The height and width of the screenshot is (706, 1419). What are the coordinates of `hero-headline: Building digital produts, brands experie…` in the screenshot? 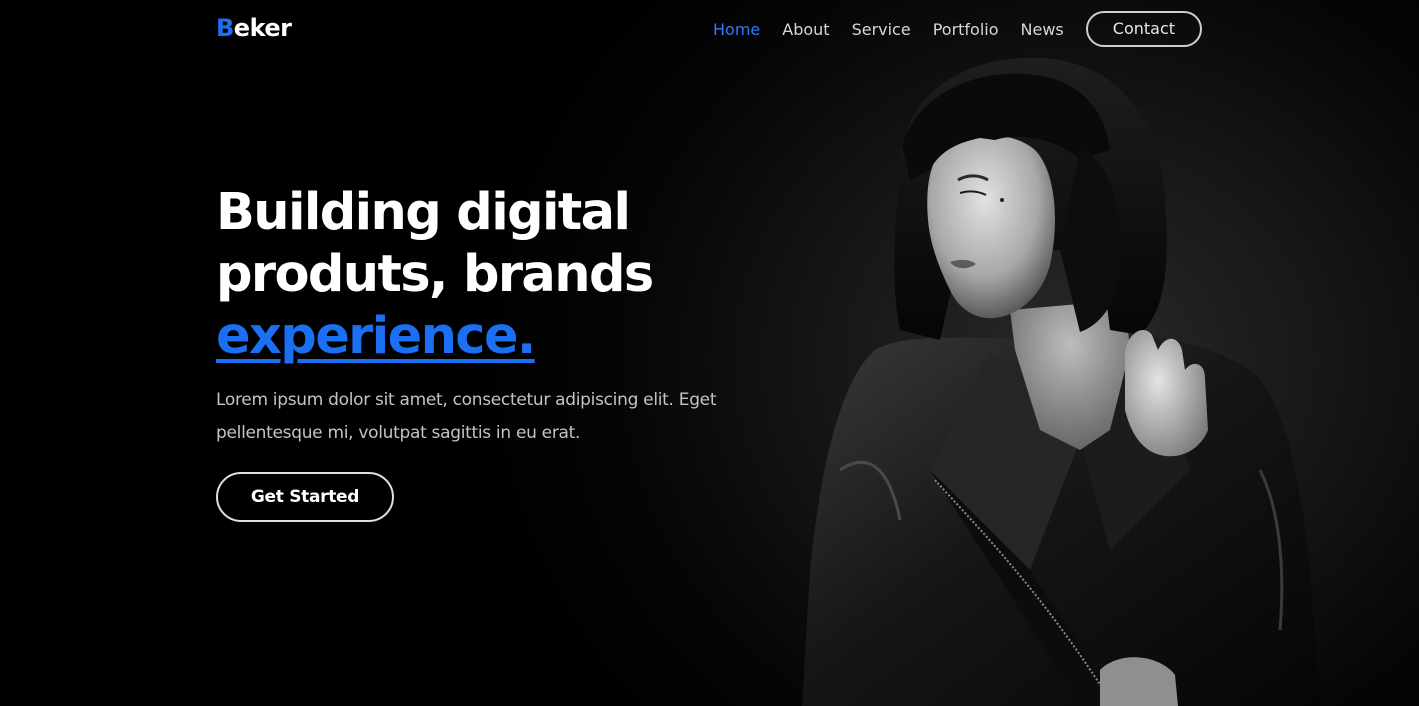 It's located at (486, 275).